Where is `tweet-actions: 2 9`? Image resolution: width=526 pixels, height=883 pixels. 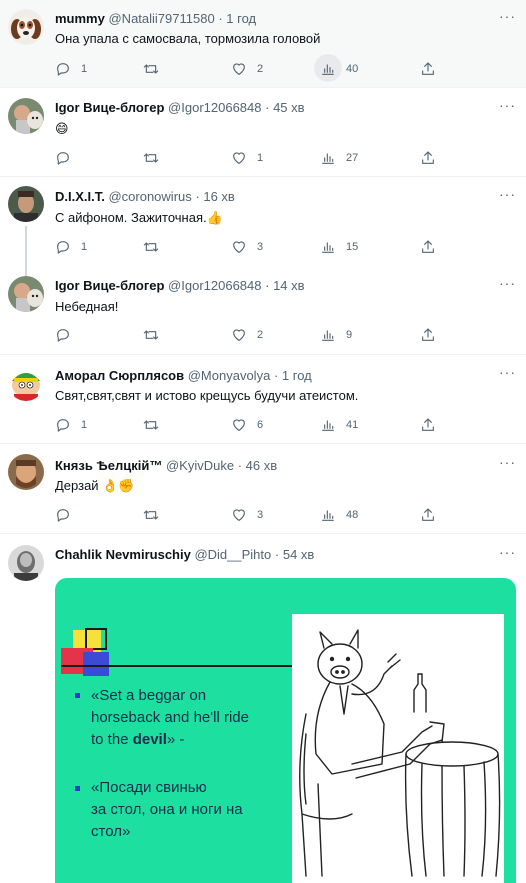
tweet-actions: 2 9 is located at coordinates (250, 335).